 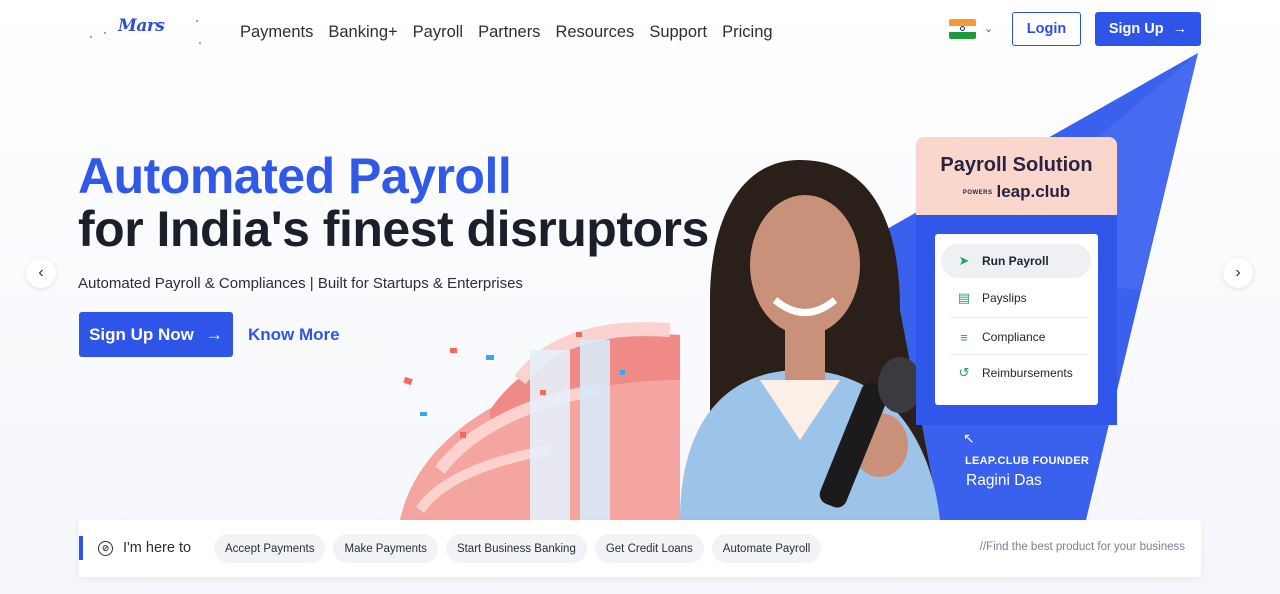 What do you see at coordinates (988, 28) in the screenshot?
I see `chevron-down-icon: ⌄` at bounding box center [988, 28].